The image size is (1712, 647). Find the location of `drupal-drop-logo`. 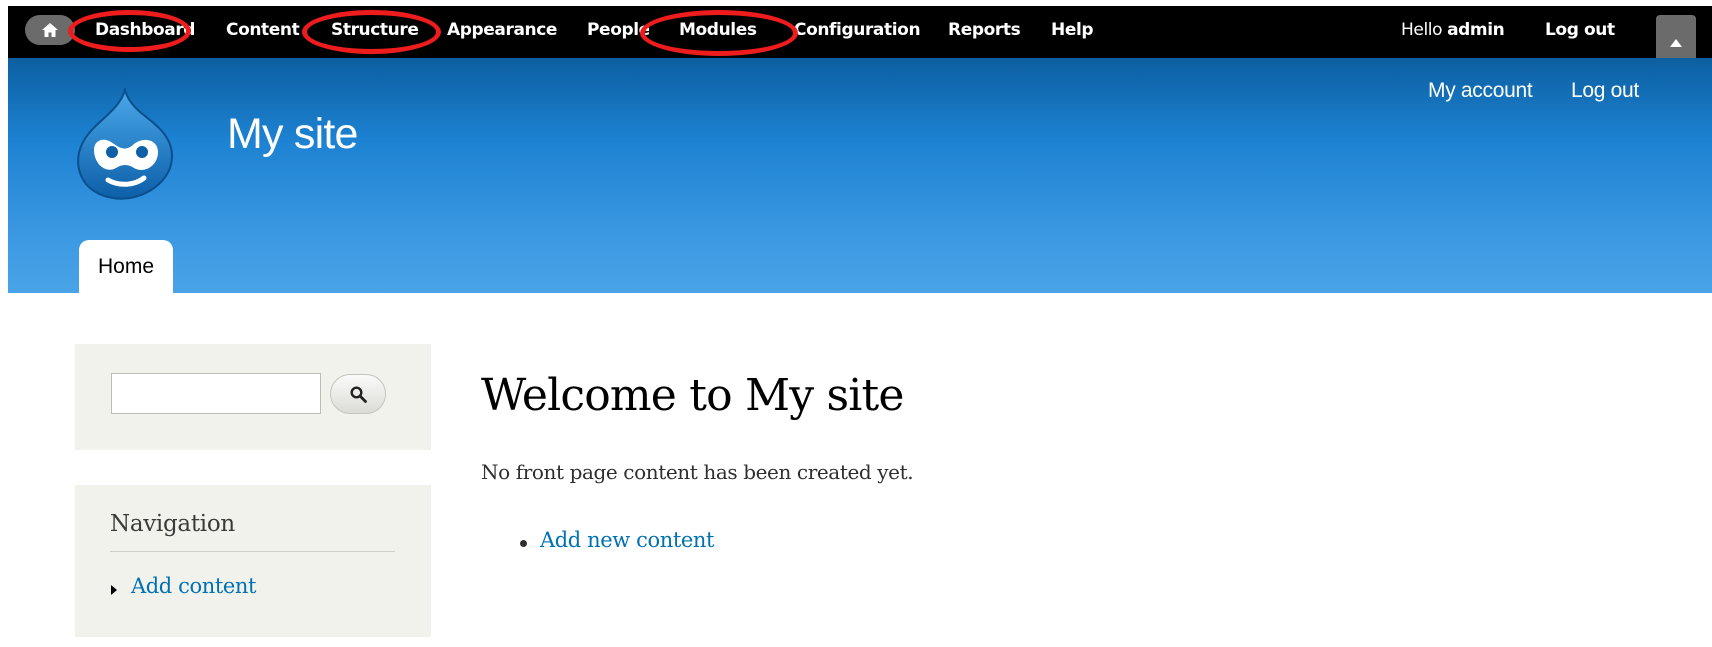

drupal-drop-logo is located at coordinates (125, 143).